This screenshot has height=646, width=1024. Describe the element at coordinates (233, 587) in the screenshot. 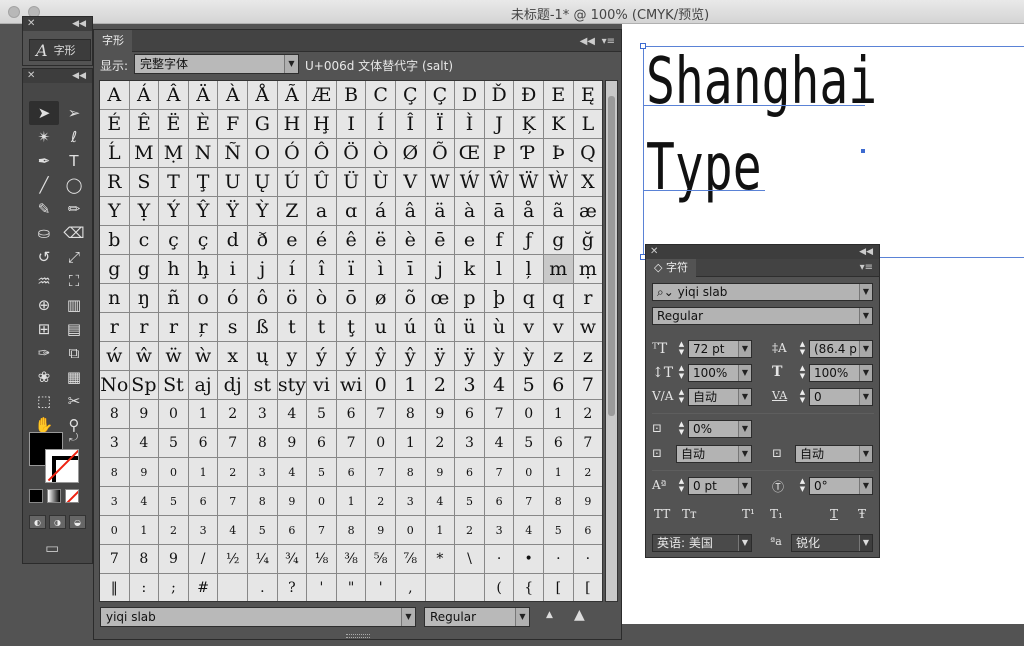

I see `glyph-cell` at that location.